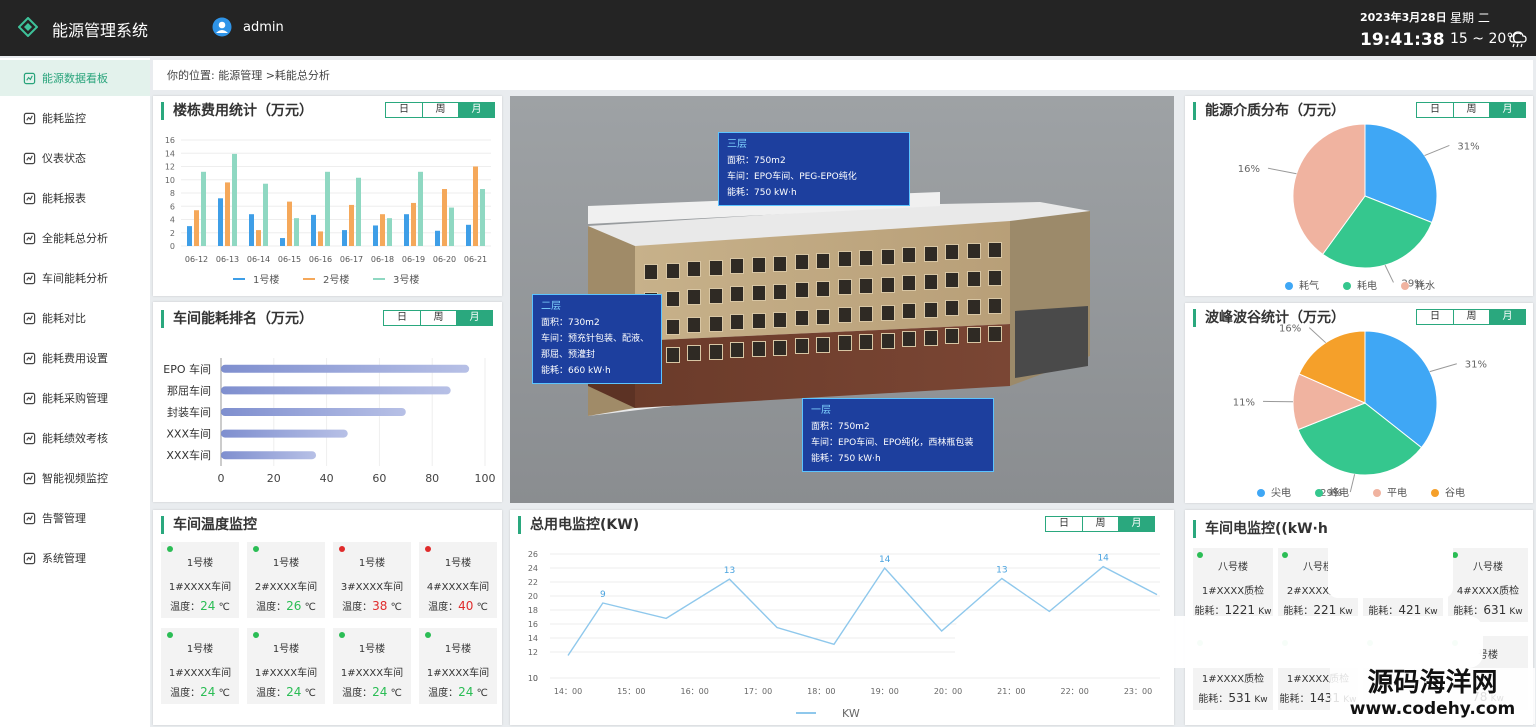  Describe the element at coordinates (327, 478) in the screenshot. I see `x-tick-label: 40` at that location.